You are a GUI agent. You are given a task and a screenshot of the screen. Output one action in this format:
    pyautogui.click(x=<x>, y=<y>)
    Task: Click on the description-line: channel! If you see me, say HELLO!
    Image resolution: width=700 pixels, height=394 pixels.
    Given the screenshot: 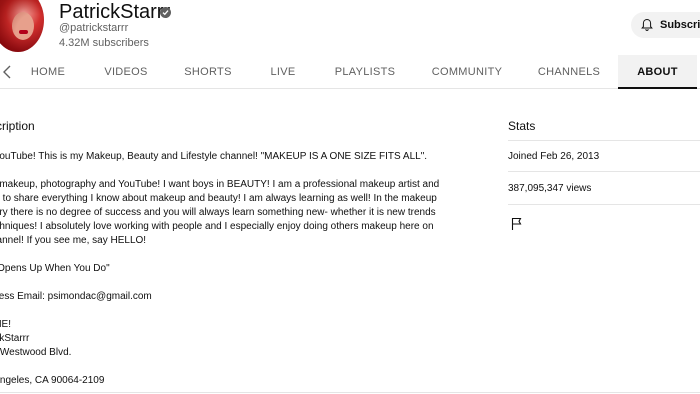 What is the action you would take?
    pyautogui.click(x=73, y=240)
    